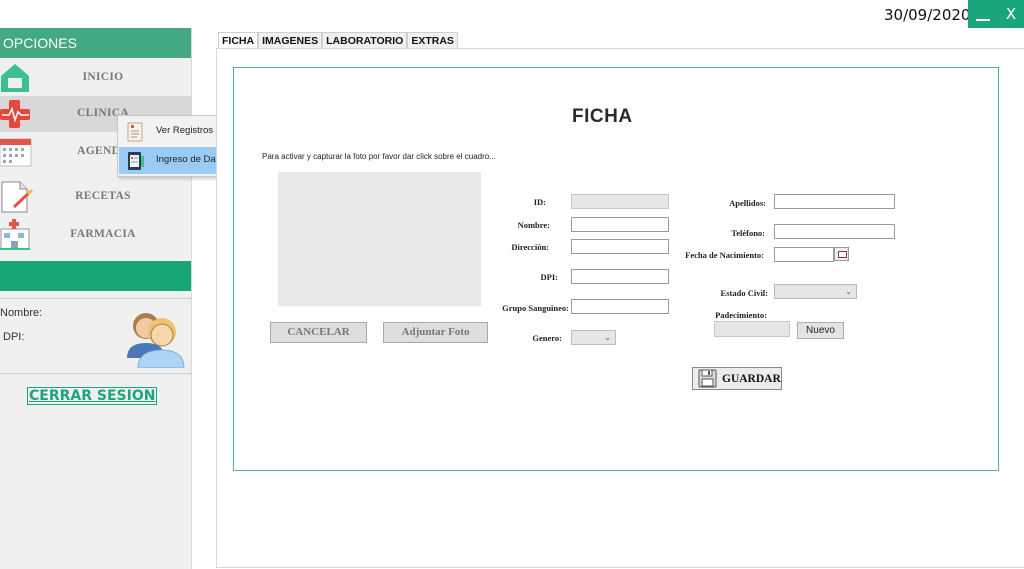  What do you see at coordinates (17, 197) in the screenshot?
I see `prescription-icon` at bounding box center [17, 197].